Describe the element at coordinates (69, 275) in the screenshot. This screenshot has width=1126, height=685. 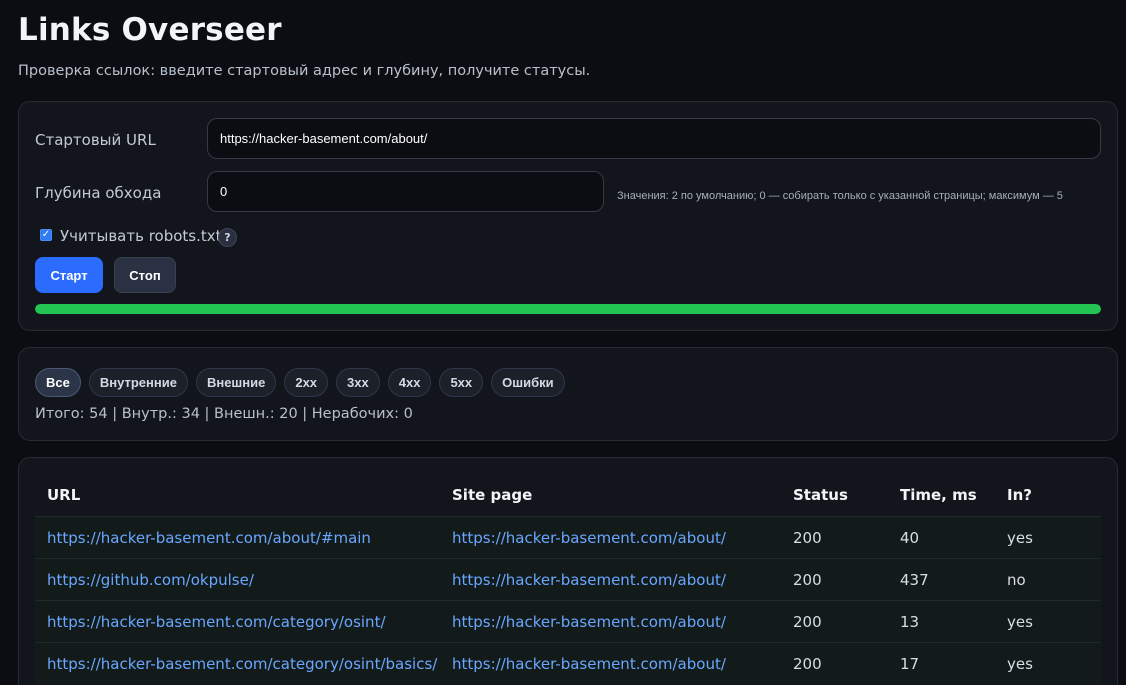
I see `start-button: Старт` at that location.